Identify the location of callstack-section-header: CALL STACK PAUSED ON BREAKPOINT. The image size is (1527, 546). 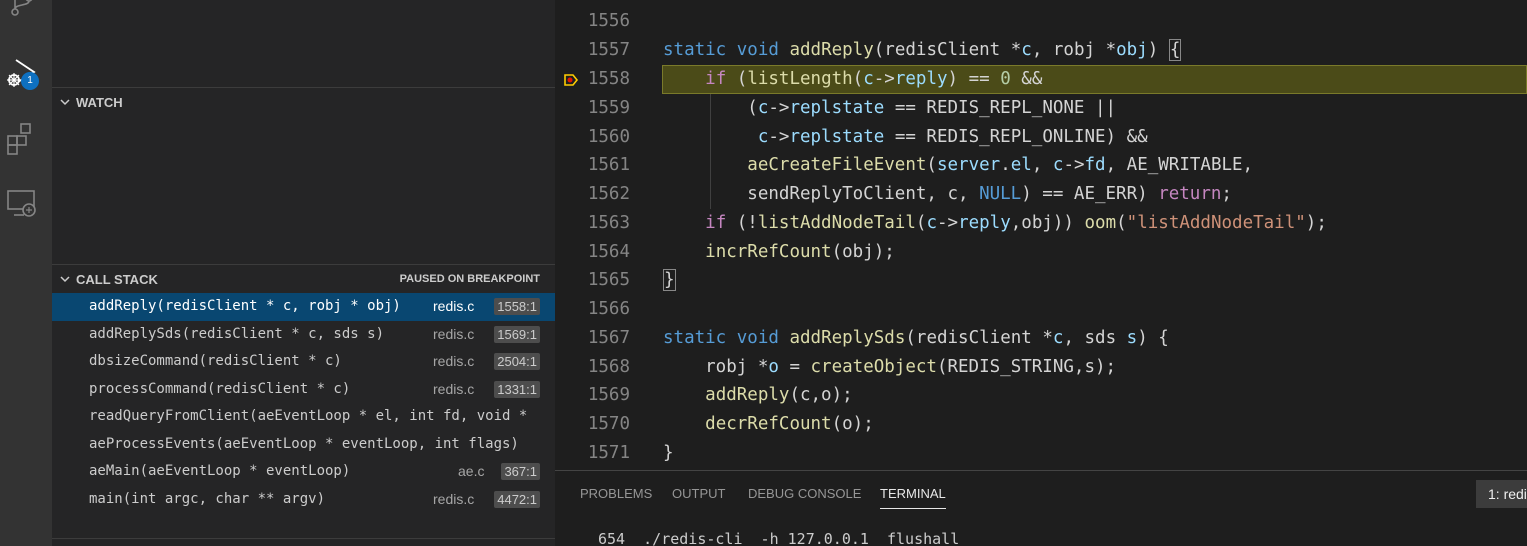
(303, 279).